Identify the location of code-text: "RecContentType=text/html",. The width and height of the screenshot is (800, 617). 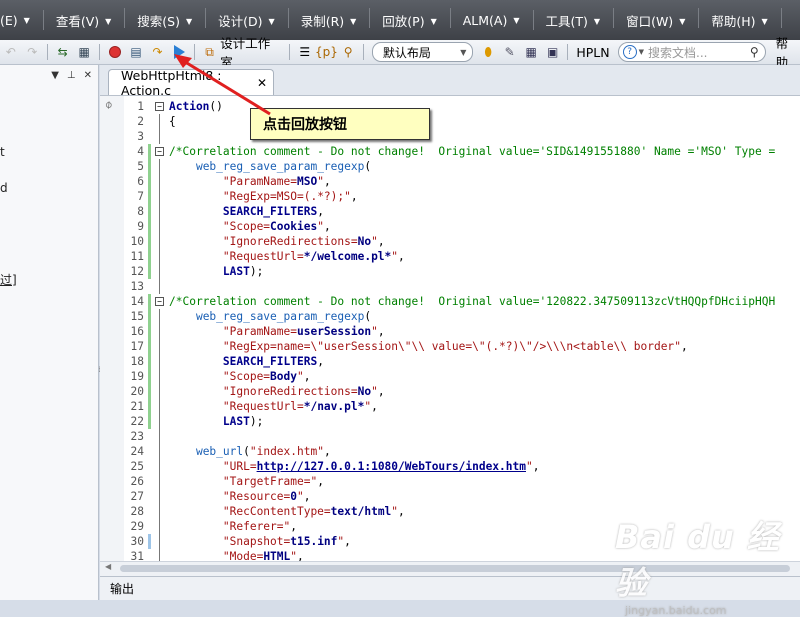
(313, 511).